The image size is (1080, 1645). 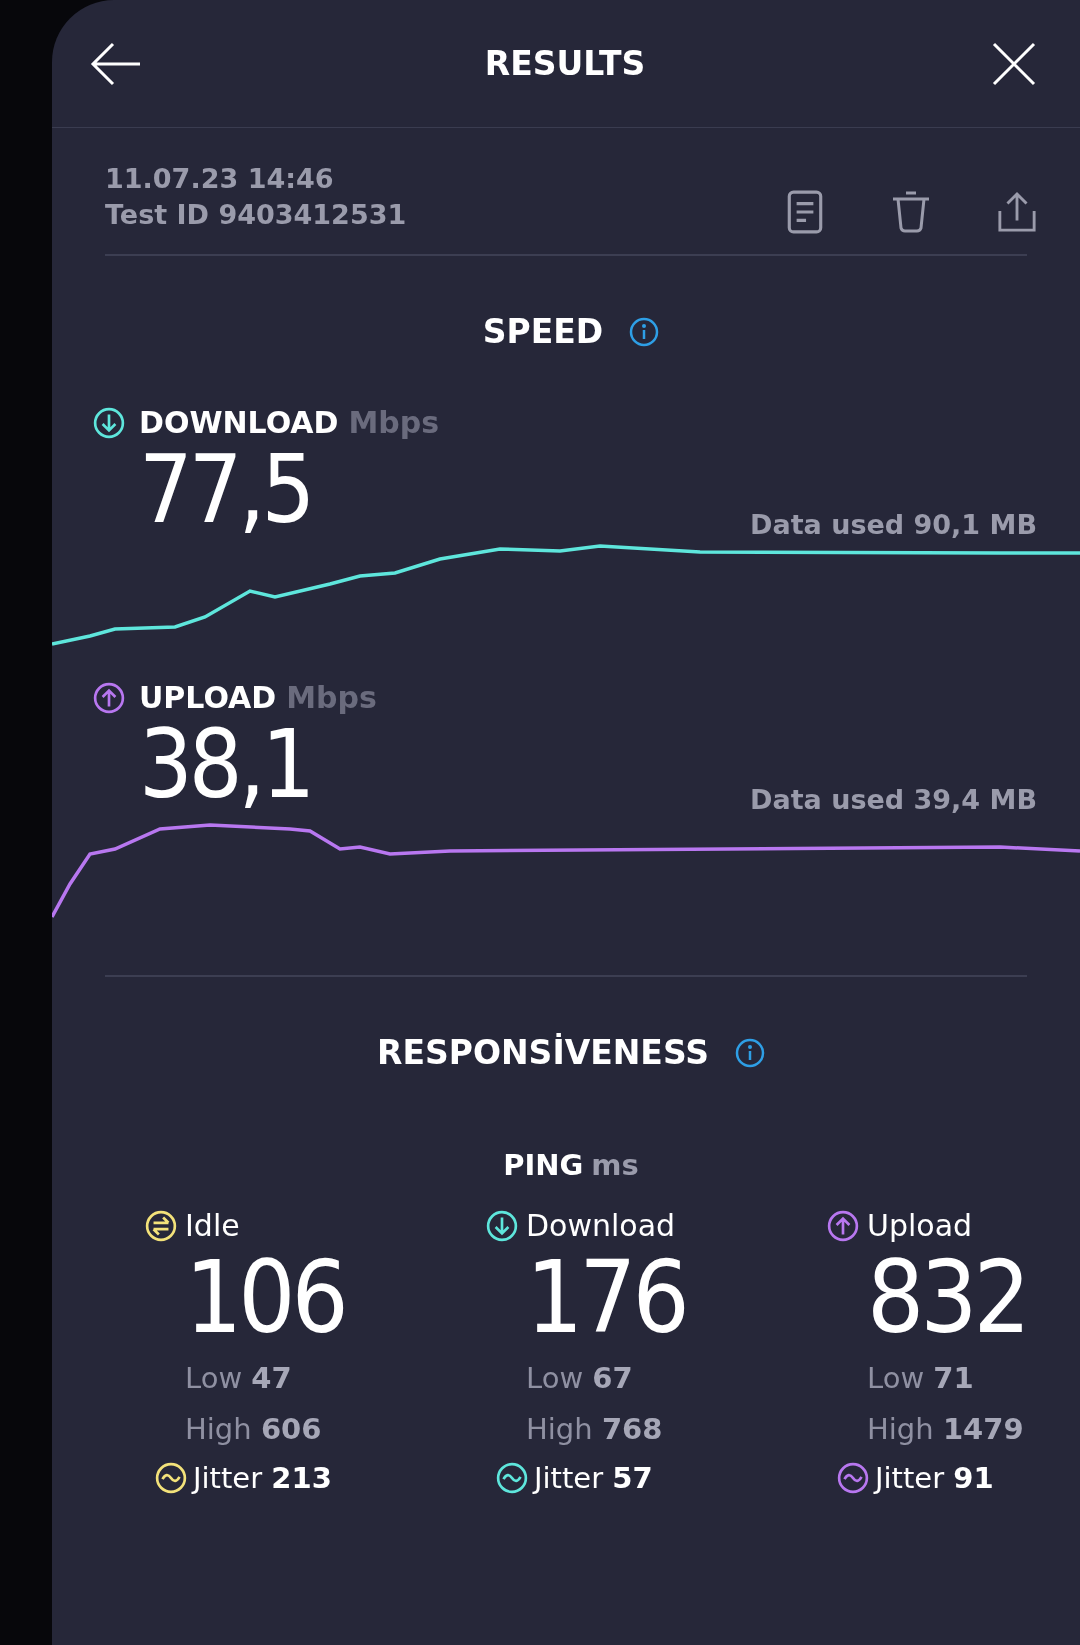 I want to click on test-id: Test ID 9403412531, so click(x=256, y=215).